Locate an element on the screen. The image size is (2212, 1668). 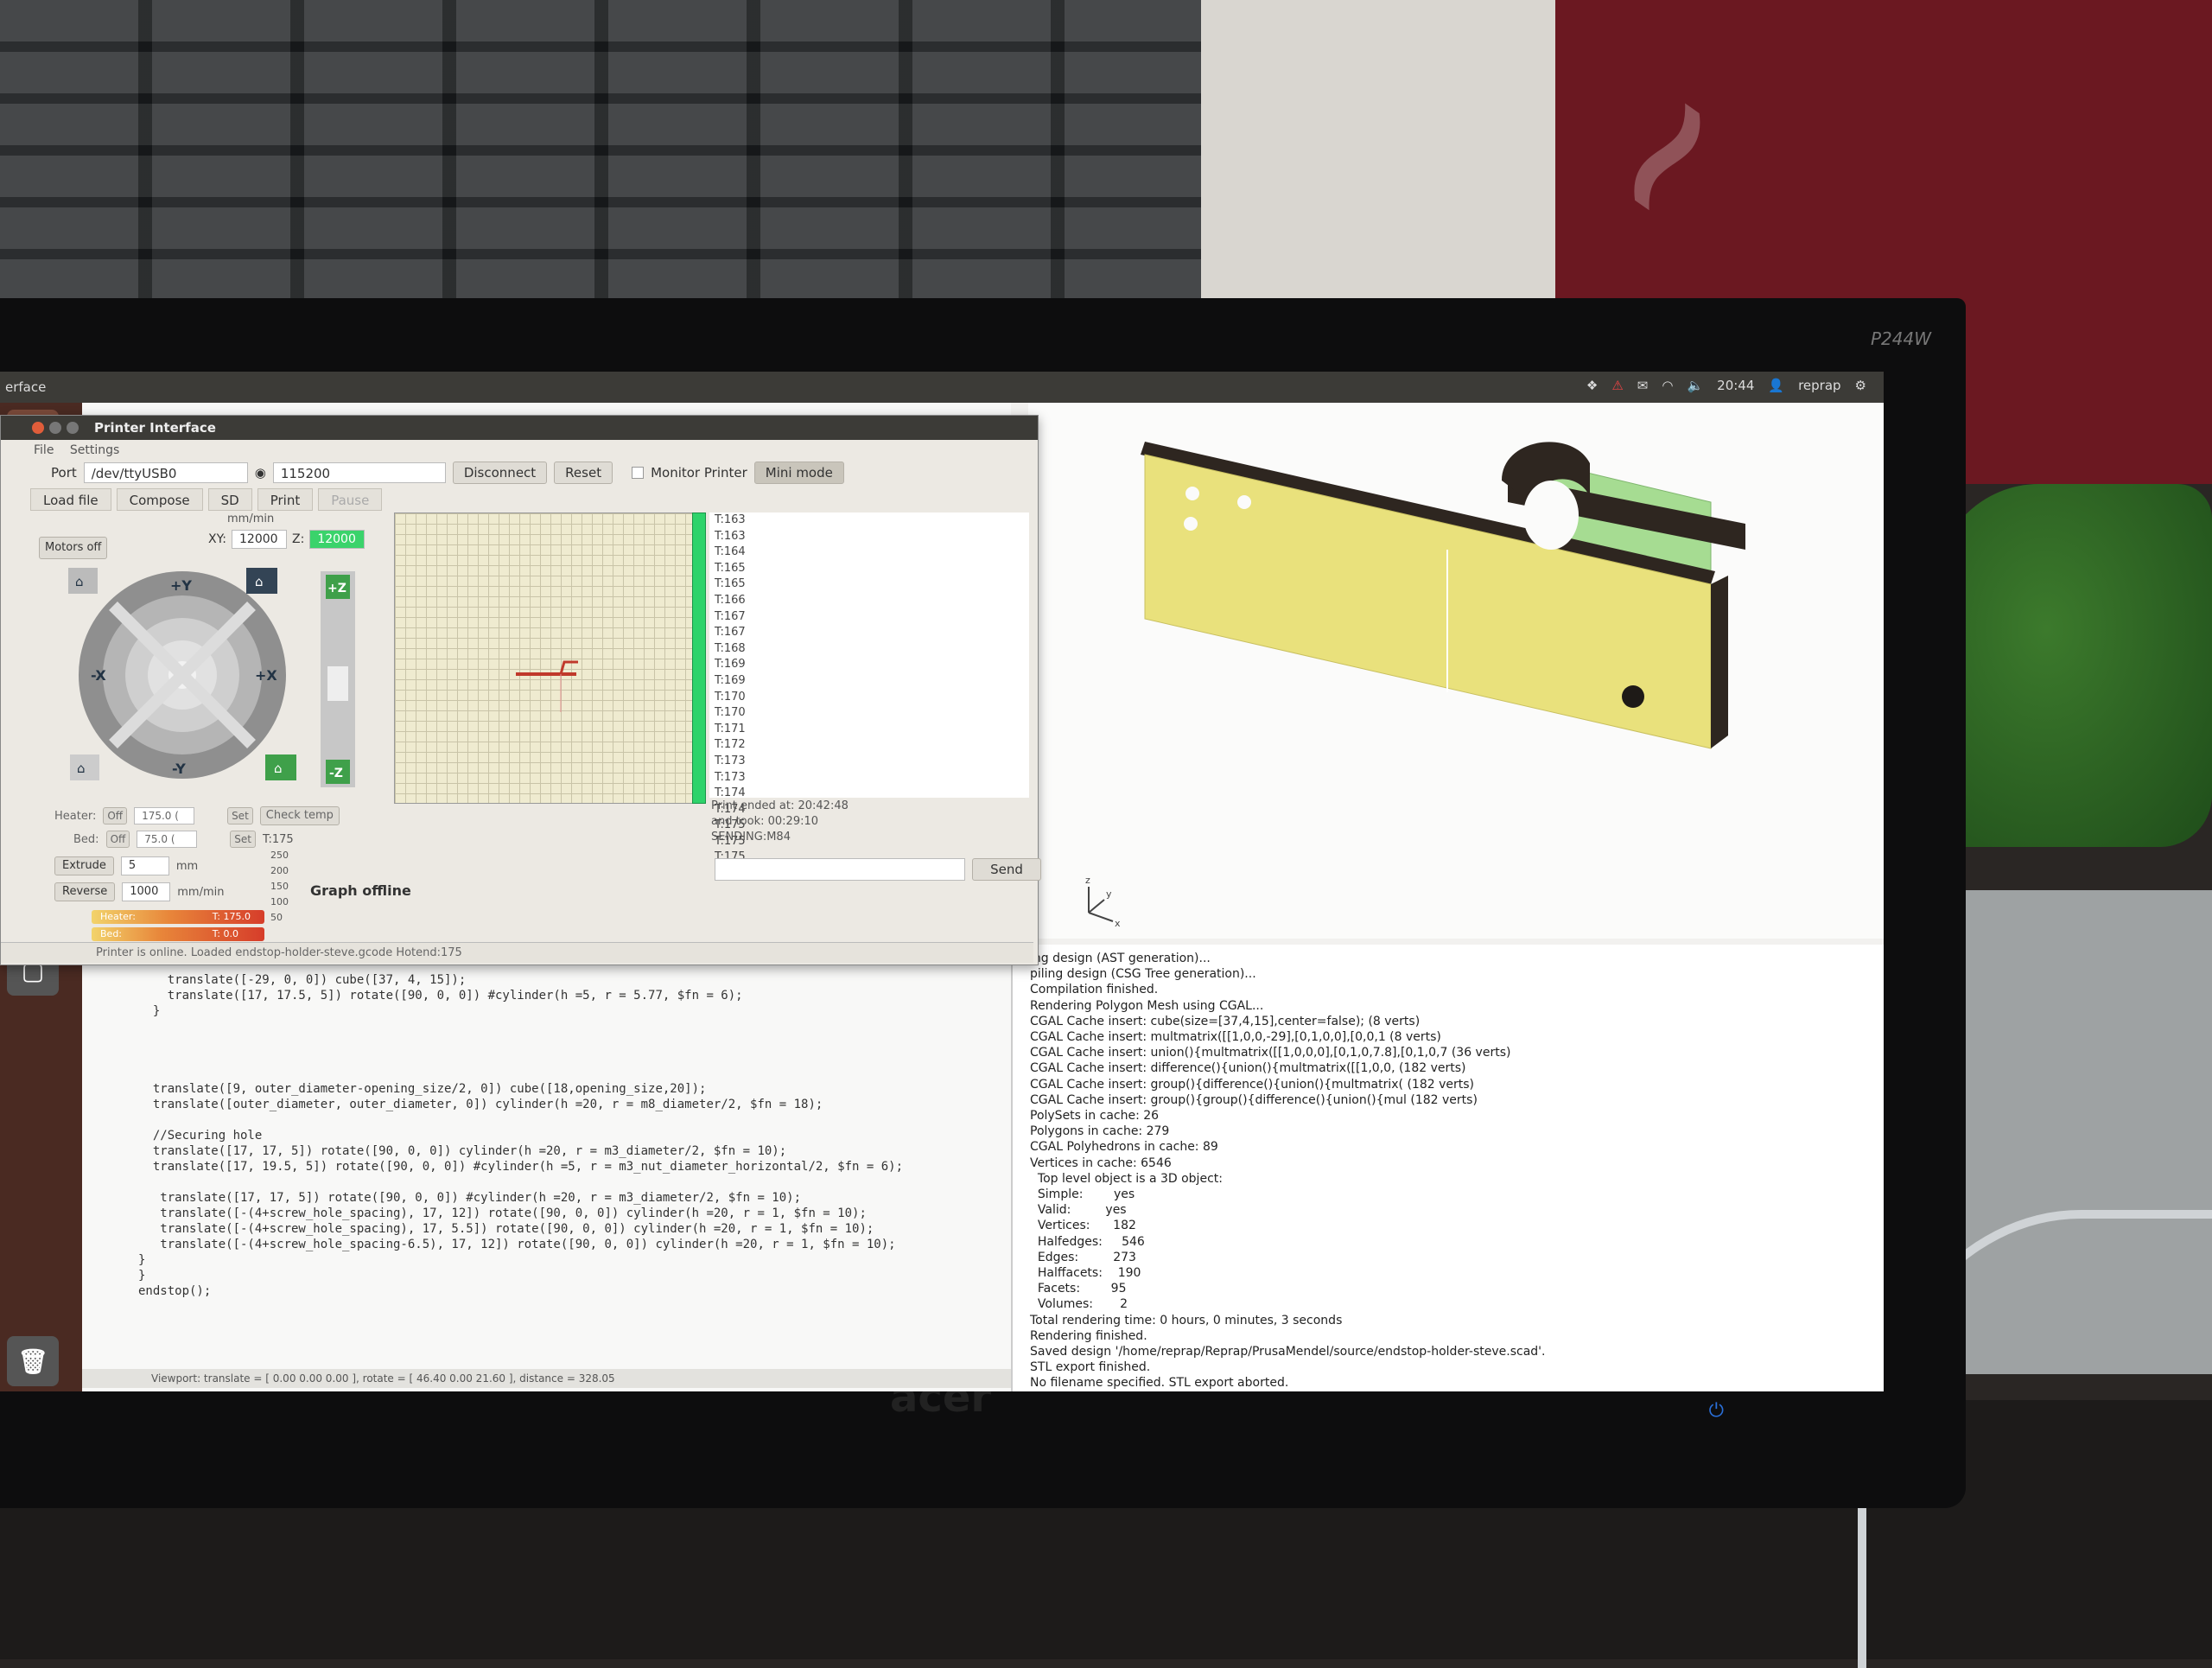
log-line: T:165 is located at coordinates (730, 584).